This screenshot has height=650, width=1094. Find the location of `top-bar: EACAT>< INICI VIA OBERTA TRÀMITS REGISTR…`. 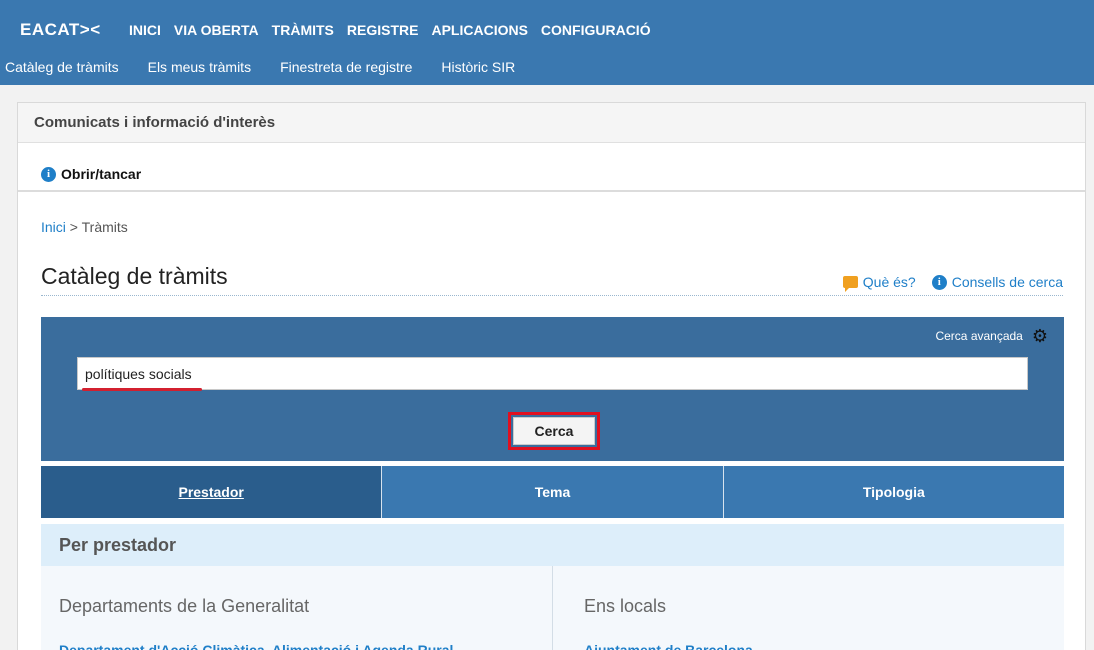

top-bar: EACAT>< INICI VIA OBERTA TRÀMITS REGISTR… is located at coordinates (547, 42).